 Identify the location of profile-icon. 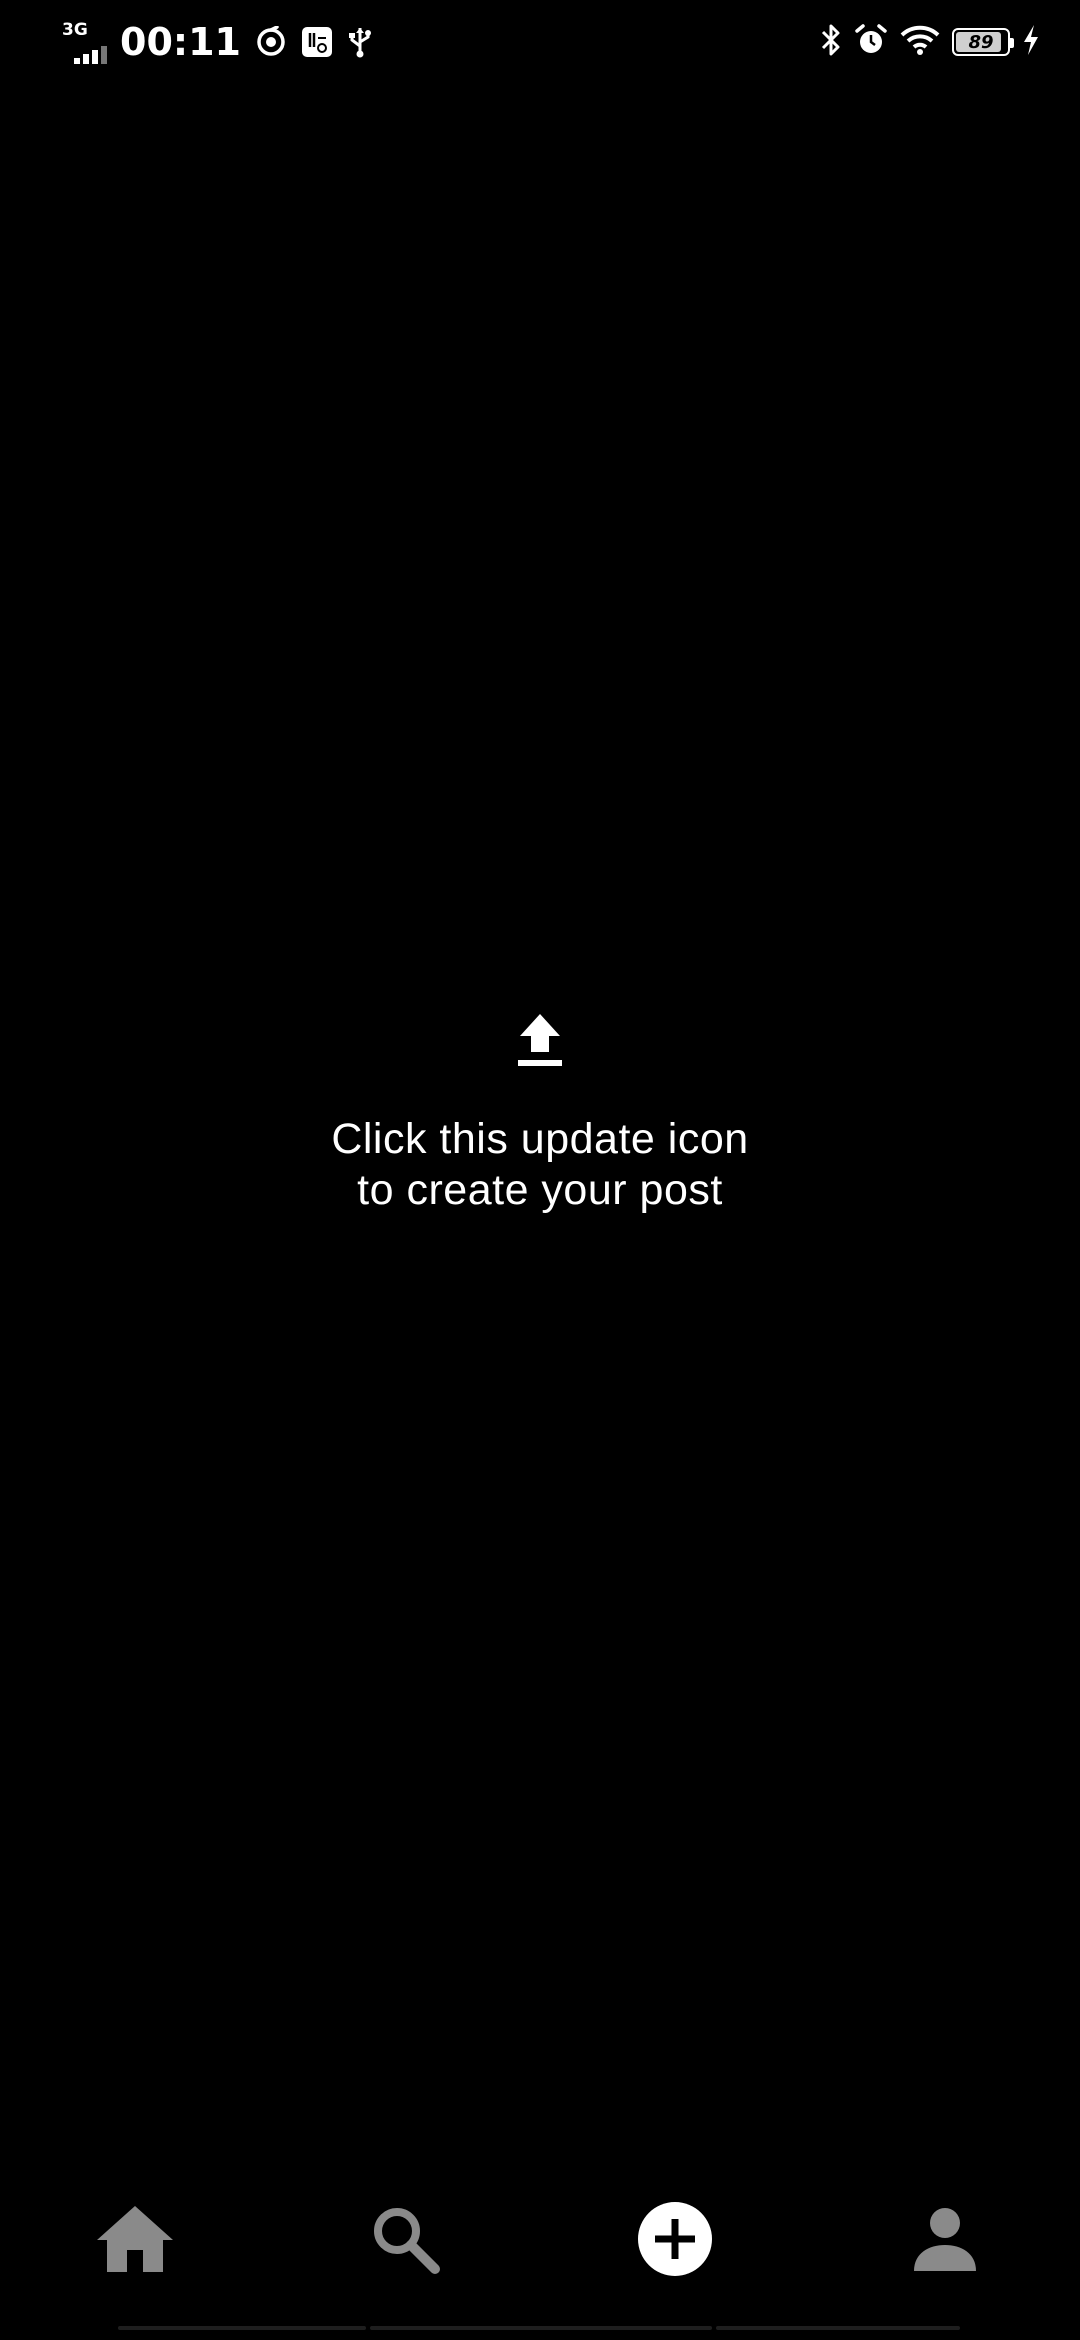
(945, 2241).